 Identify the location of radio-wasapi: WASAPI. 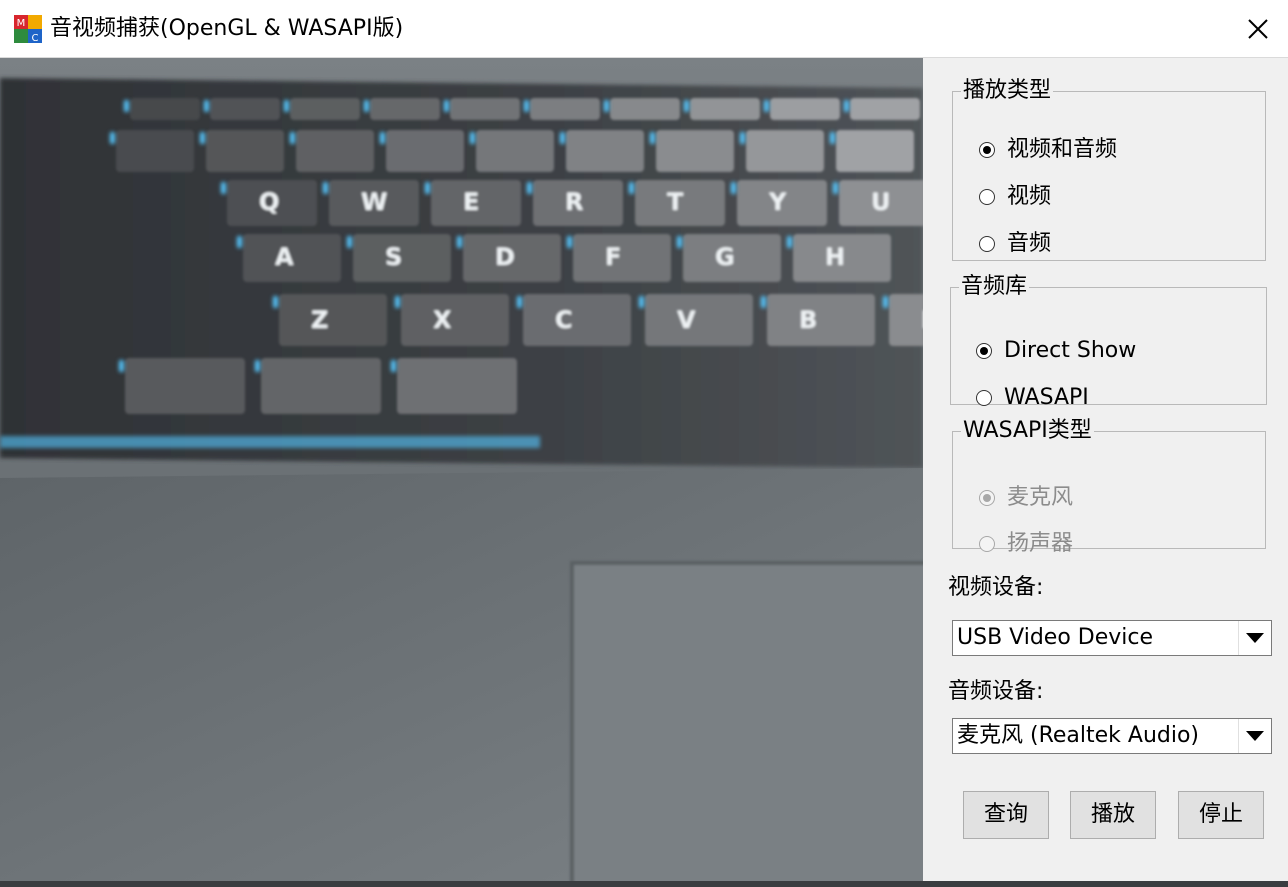
(1032, 398).